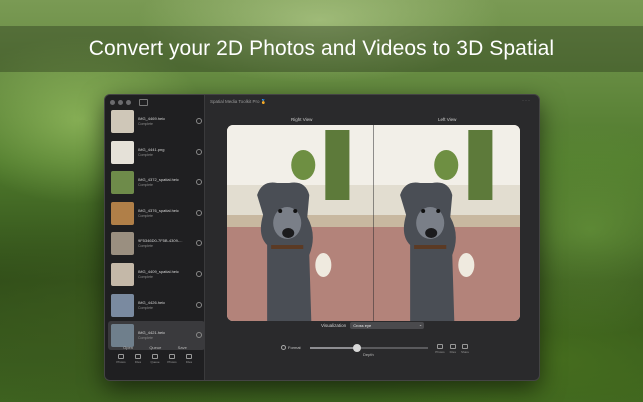 Image resolution: width=643 pixels, height=402 pixels. Describe the element at coordinates (156, 121) in the screenshot. I see `file-item: IMG_4469.heic Complete` at that location.